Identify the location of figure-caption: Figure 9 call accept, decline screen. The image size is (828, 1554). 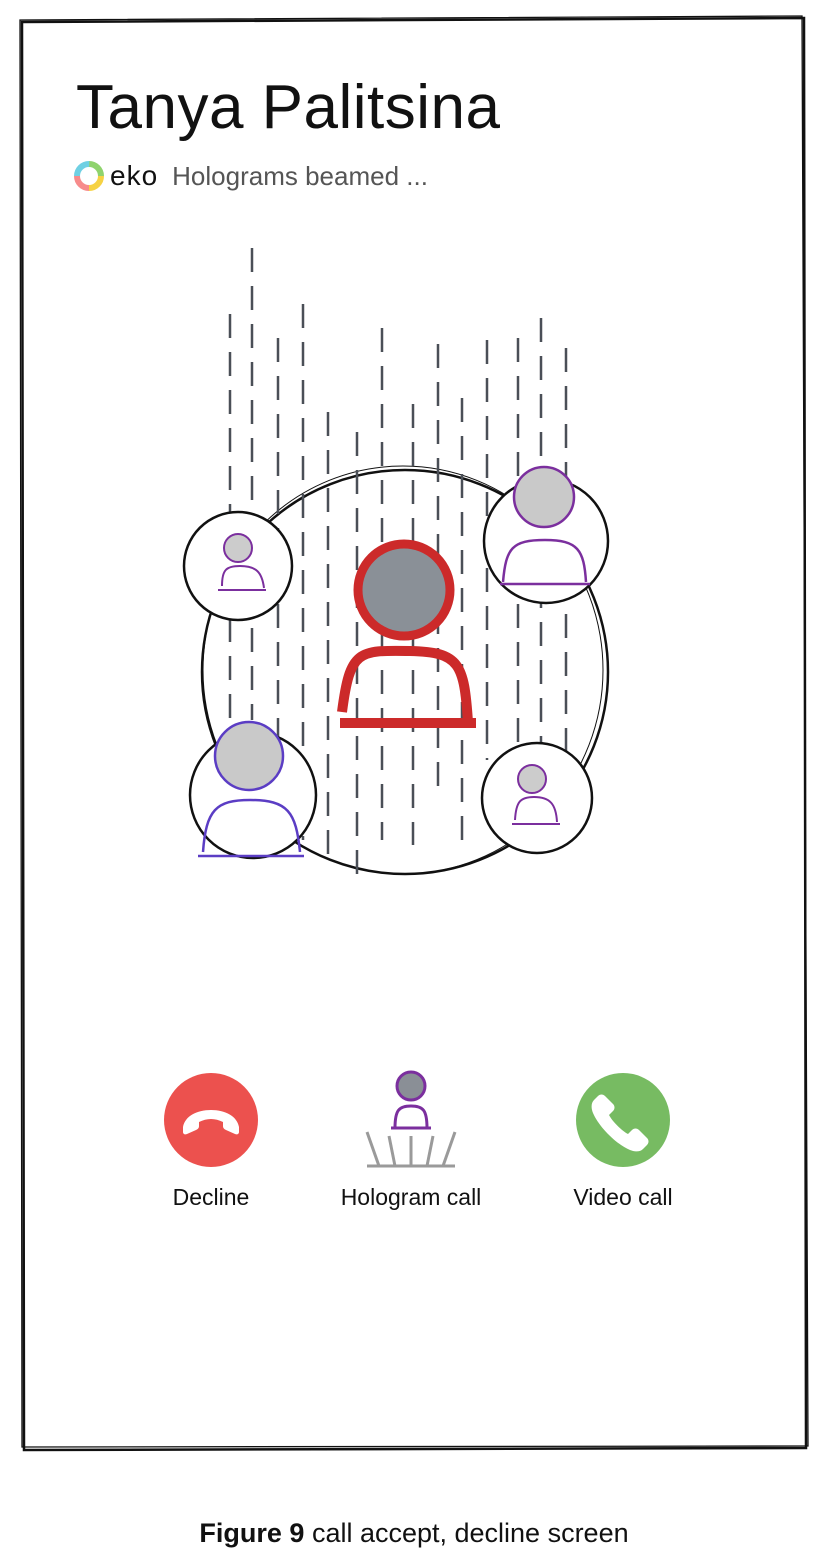
(414, 1533).